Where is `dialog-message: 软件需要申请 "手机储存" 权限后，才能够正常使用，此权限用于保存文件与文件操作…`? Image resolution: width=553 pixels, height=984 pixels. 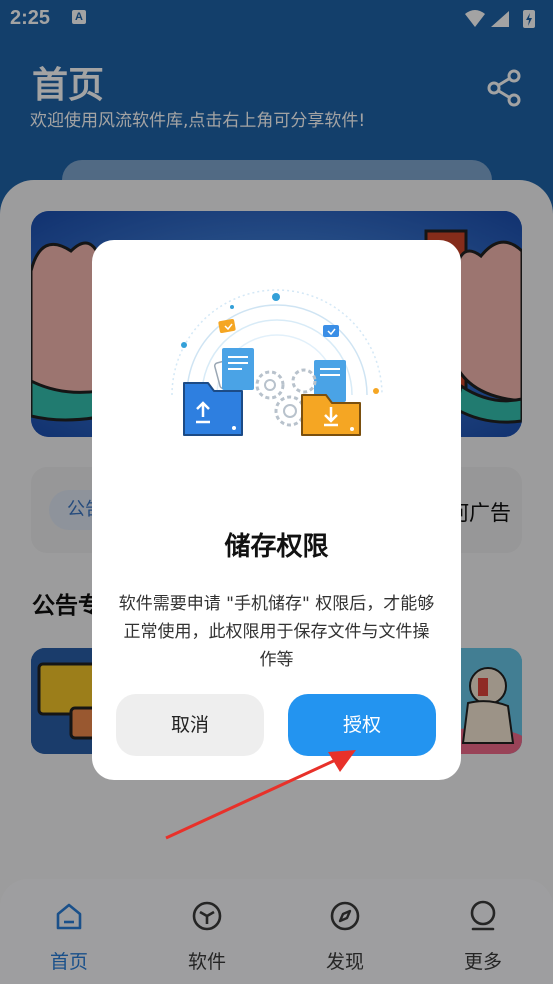 dialog-message: 软件需要申请 "手机储存" 权限后，才能够正常使用，此权限用于保存文件与文件操作… is located at coordinates (276, 632).